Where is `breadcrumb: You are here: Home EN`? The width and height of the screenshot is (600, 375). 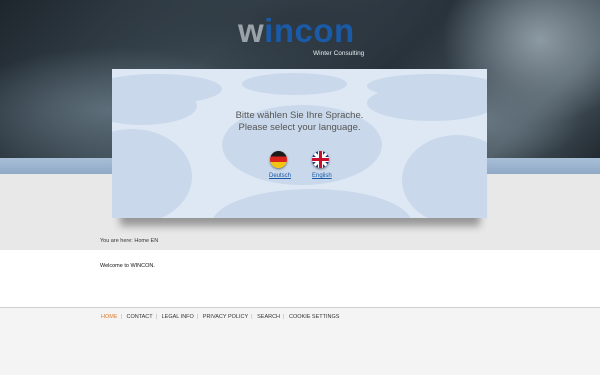 breadcrumb: You are here: Home EN is located at coordinates (129, 241).